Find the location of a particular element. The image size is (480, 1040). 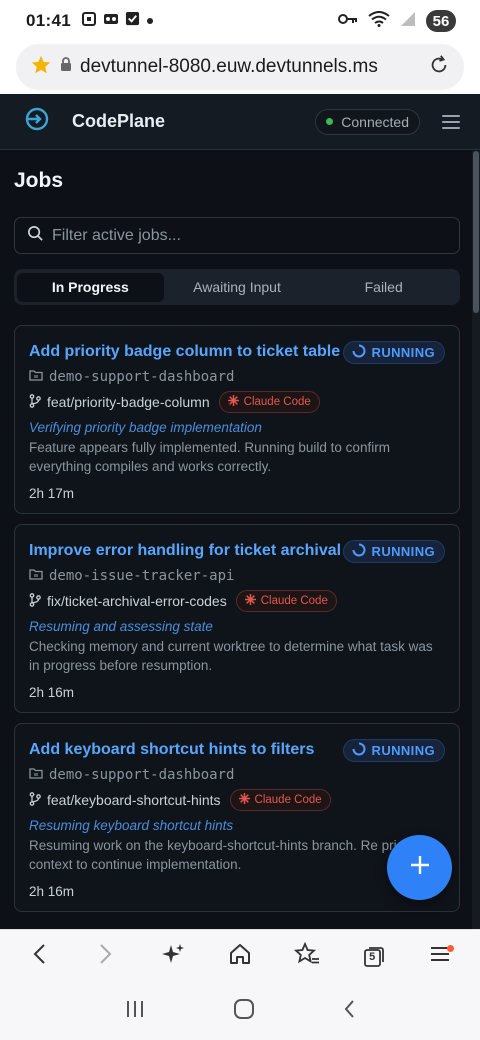

back-nav-button is located at coordinates (349, 1011).